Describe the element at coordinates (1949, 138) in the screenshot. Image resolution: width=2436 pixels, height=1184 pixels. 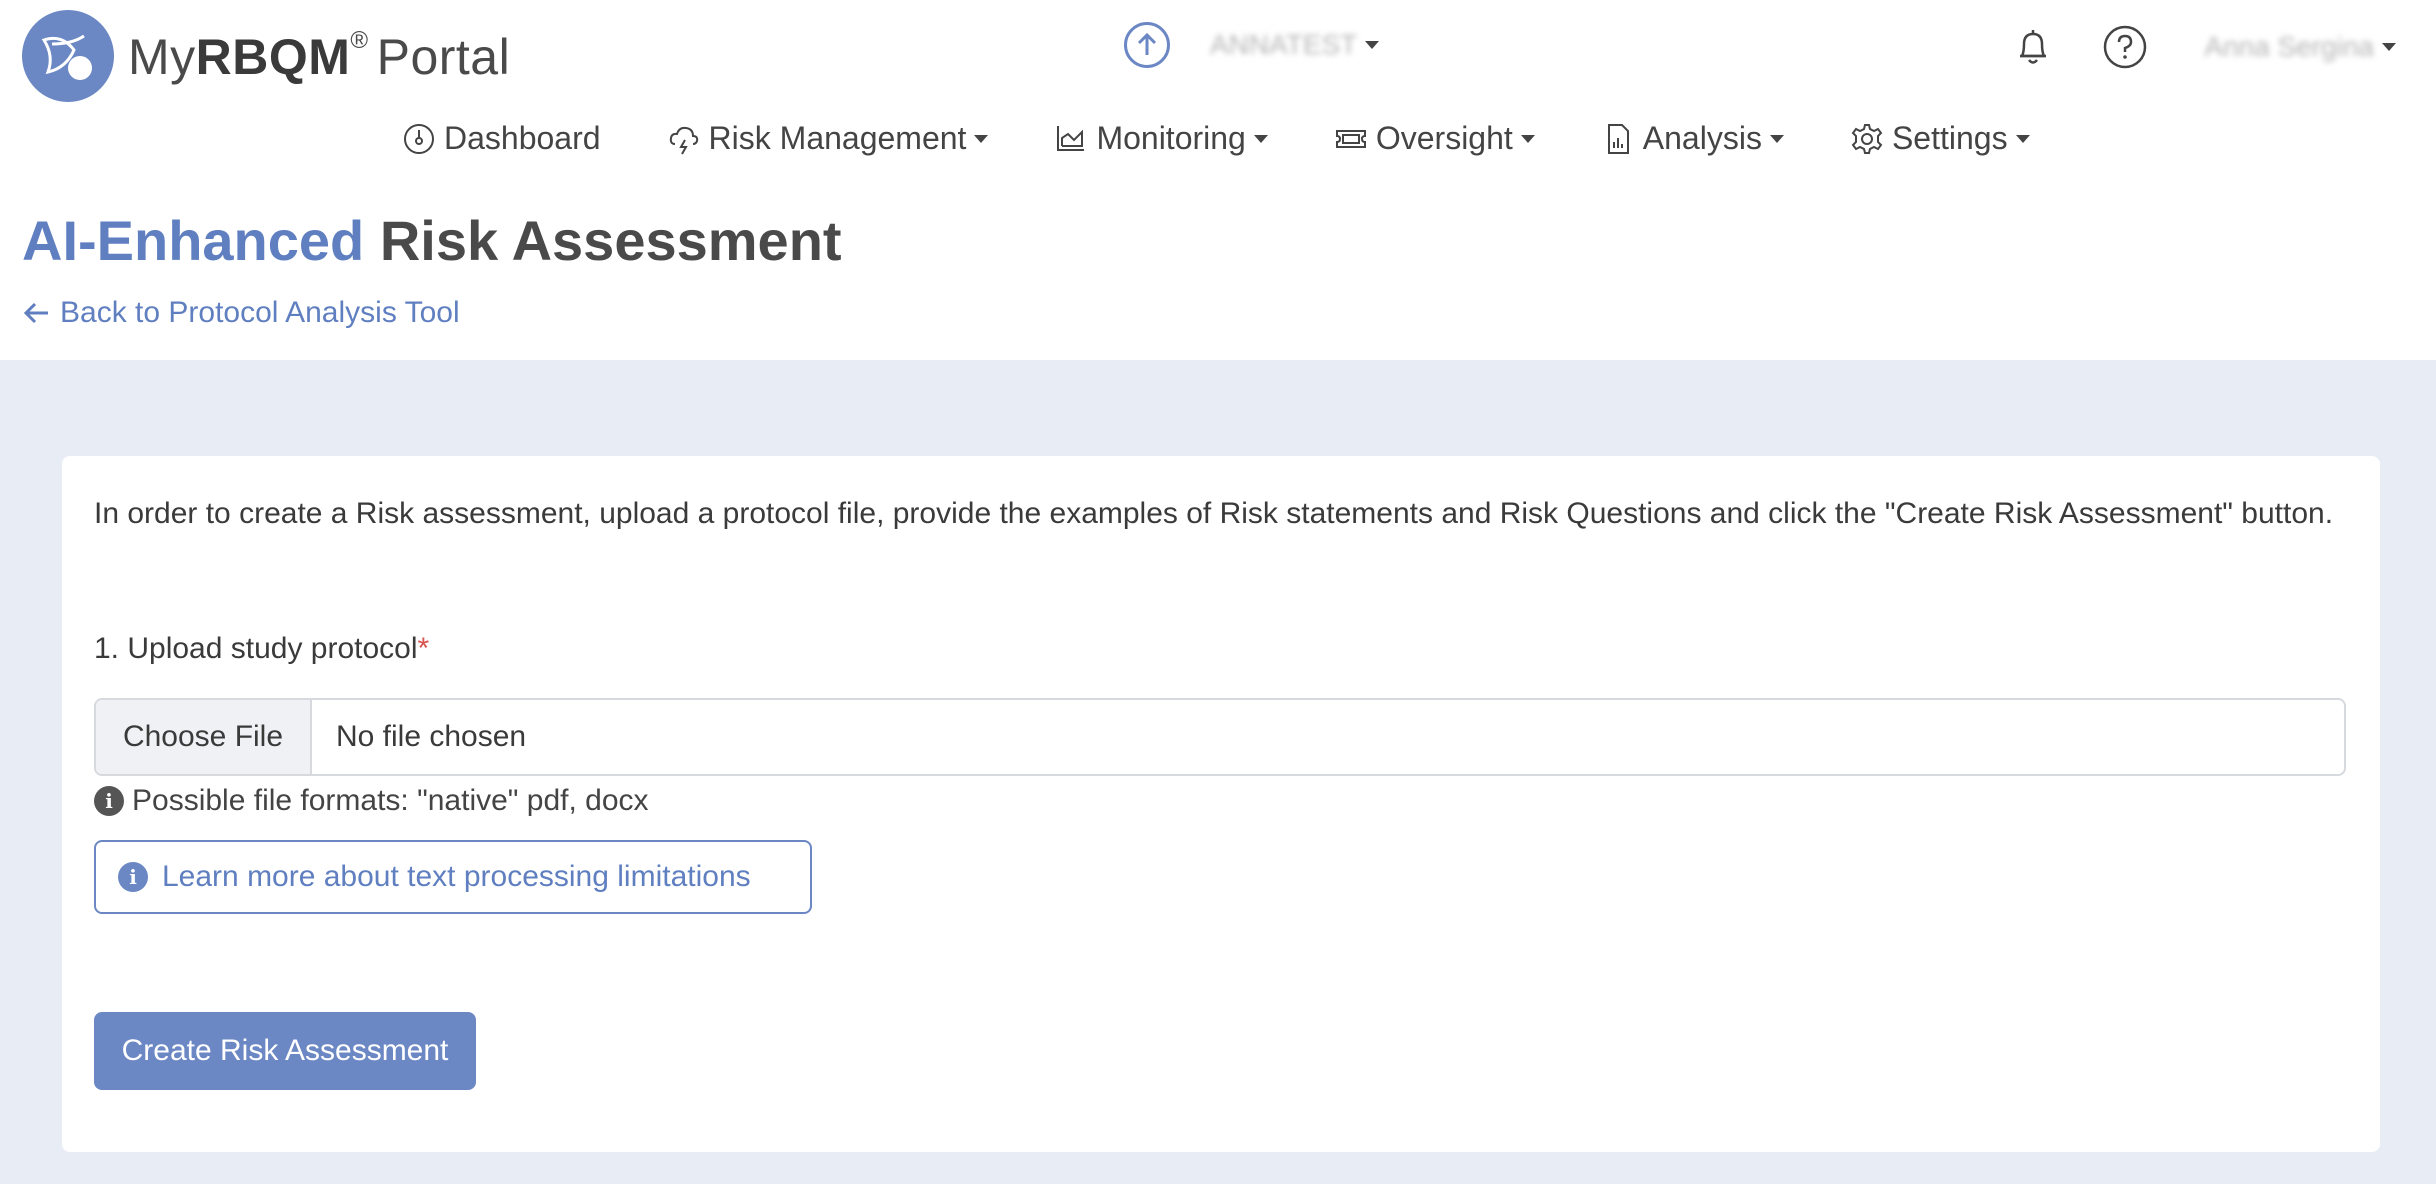
I see `nav-label: Settings` at that location.